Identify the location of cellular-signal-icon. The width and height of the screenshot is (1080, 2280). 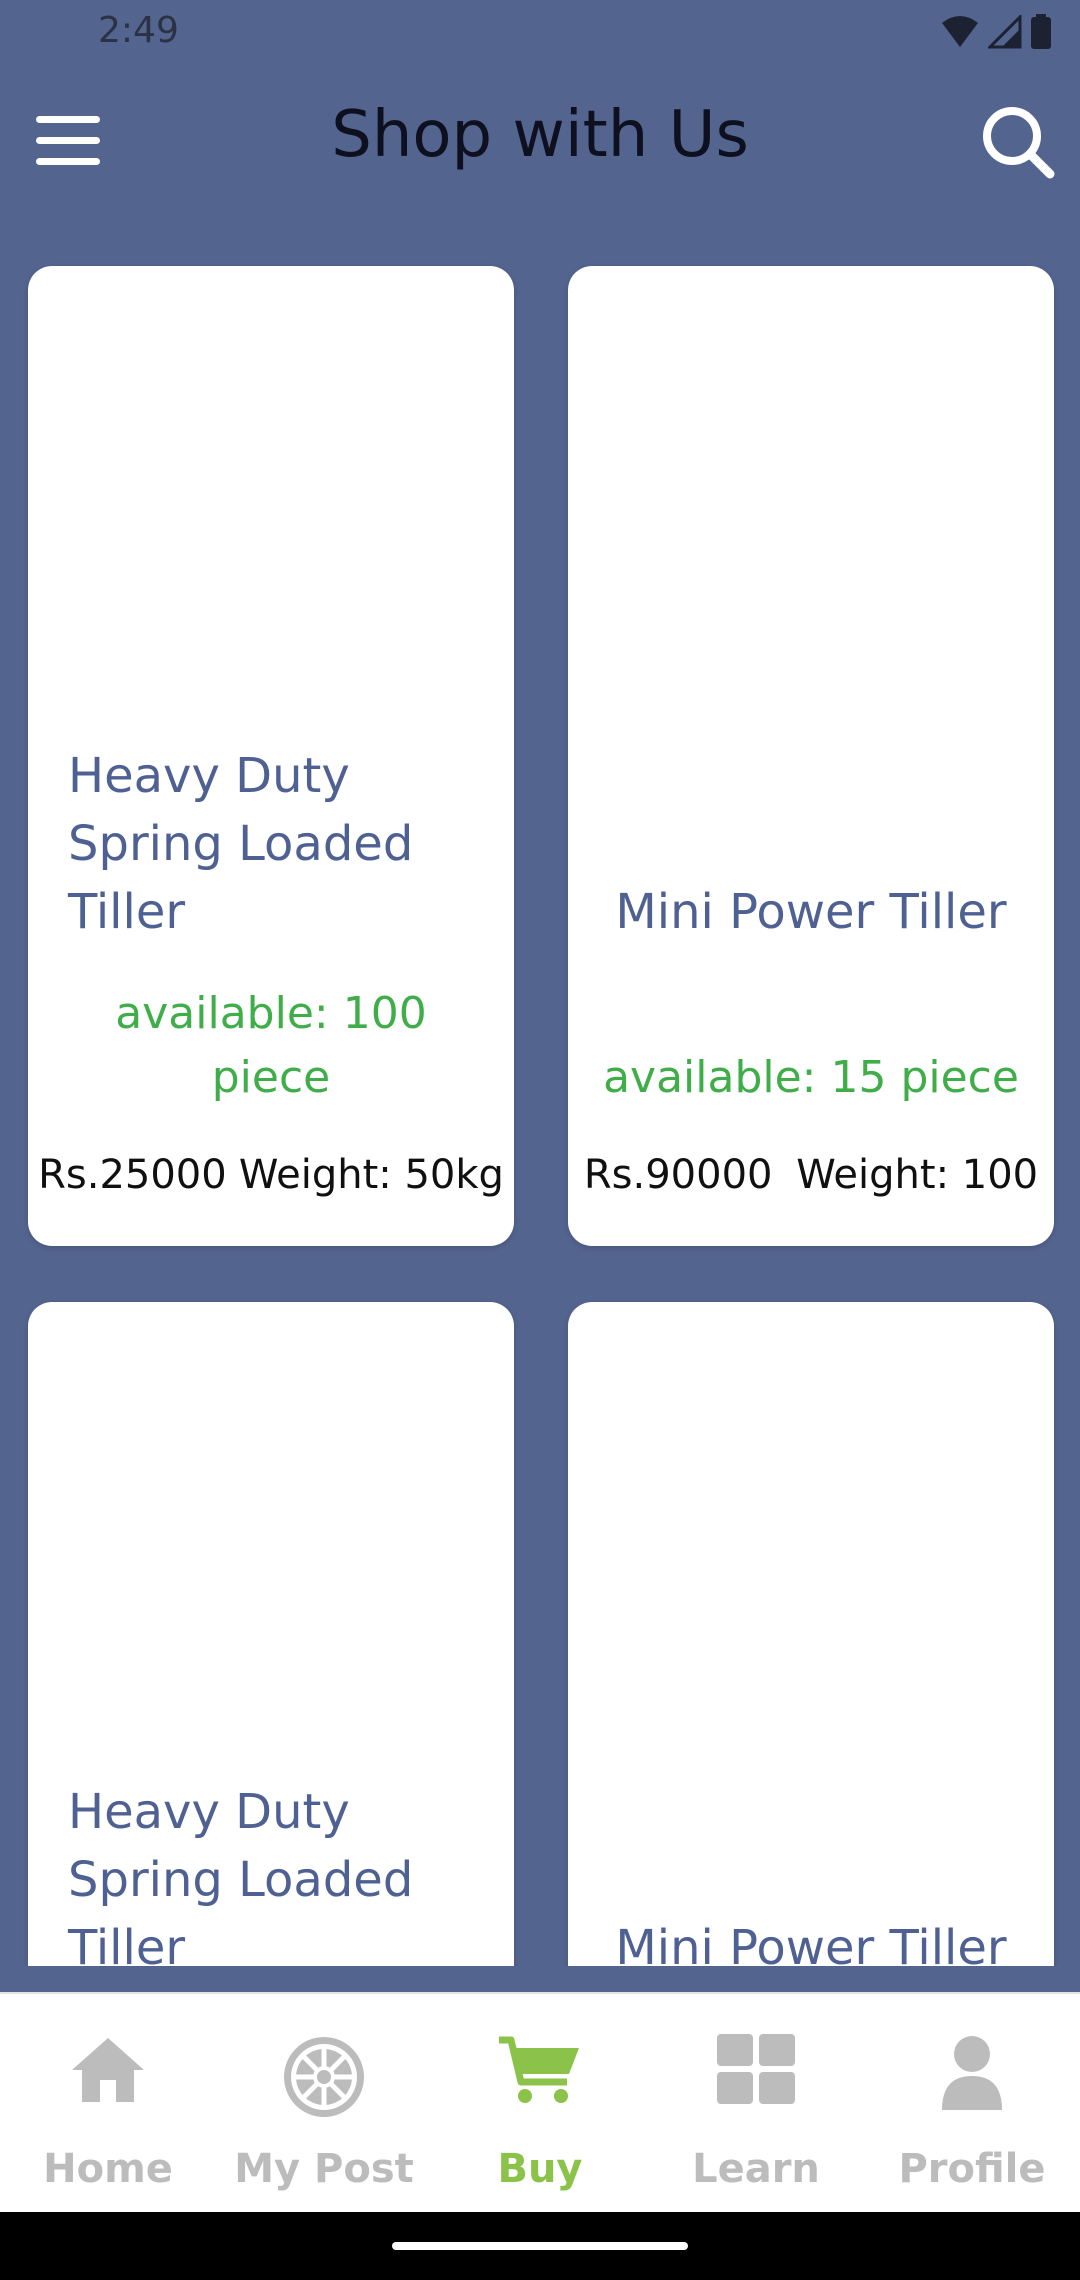
(1005, 32).